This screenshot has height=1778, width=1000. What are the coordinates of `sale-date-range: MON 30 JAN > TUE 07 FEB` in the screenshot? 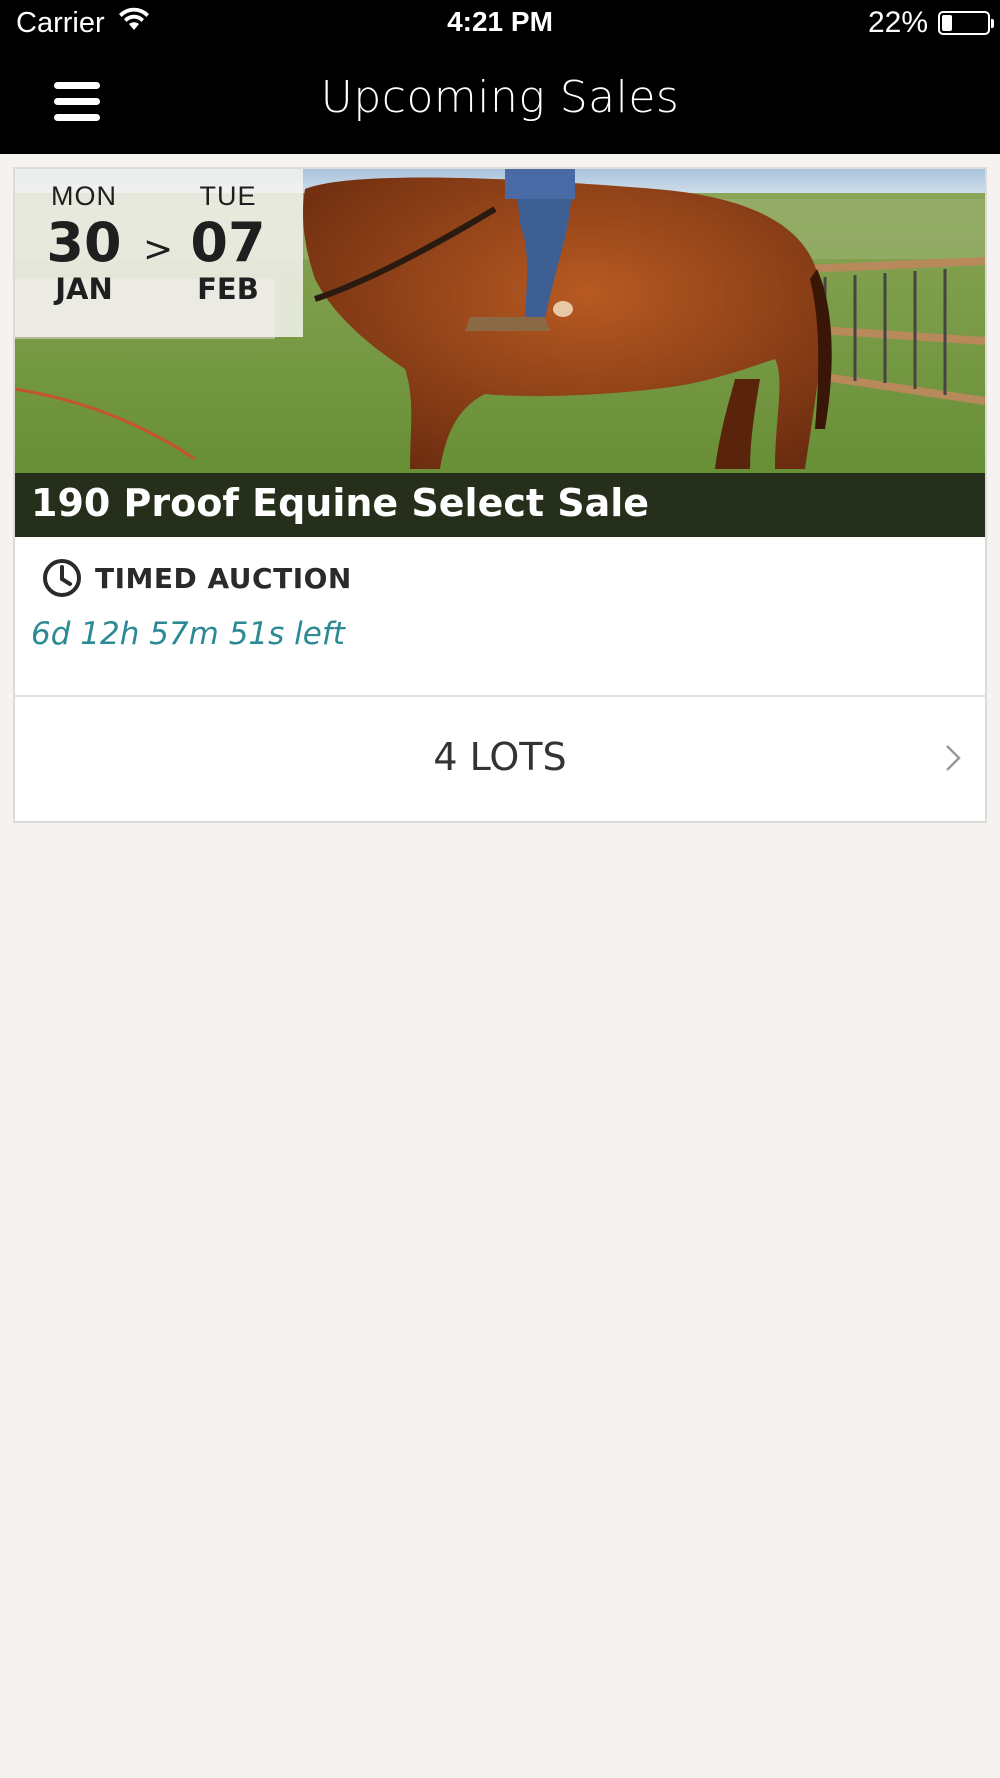 It's located at (159, 253).